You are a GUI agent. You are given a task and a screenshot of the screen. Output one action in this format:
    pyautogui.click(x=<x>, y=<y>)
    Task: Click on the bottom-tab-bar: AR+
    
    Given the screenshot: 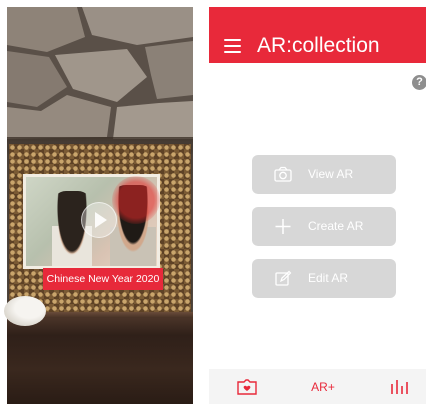 What is the action you would take?
    pyautogui.click(x=317, y=386)
    